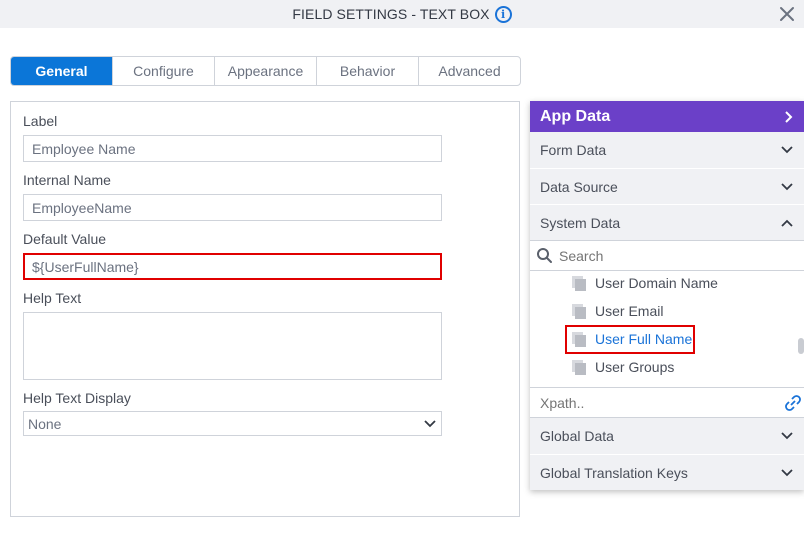 The image size is (804, 544). What do you see at coordinates (544, 255) in the screenshot?
I see `search-icon` at bounding box center [544, 255].